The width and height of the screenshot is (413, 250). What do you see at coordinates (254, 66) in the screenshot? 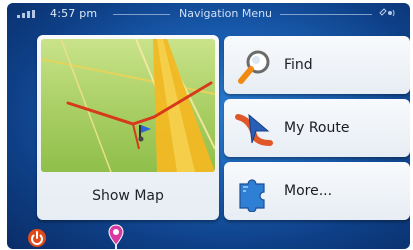
I see `magnifier-icon` at bounding box center [254, 66].